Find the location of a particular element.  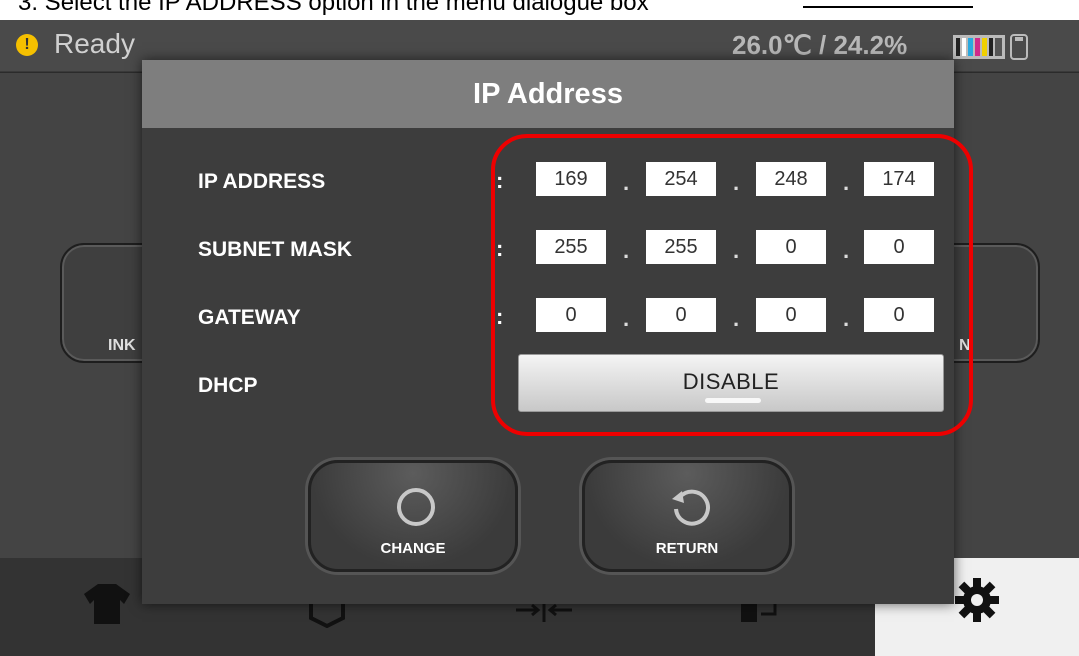

return-button-label: RETURN is located at coordinates (687, 548).